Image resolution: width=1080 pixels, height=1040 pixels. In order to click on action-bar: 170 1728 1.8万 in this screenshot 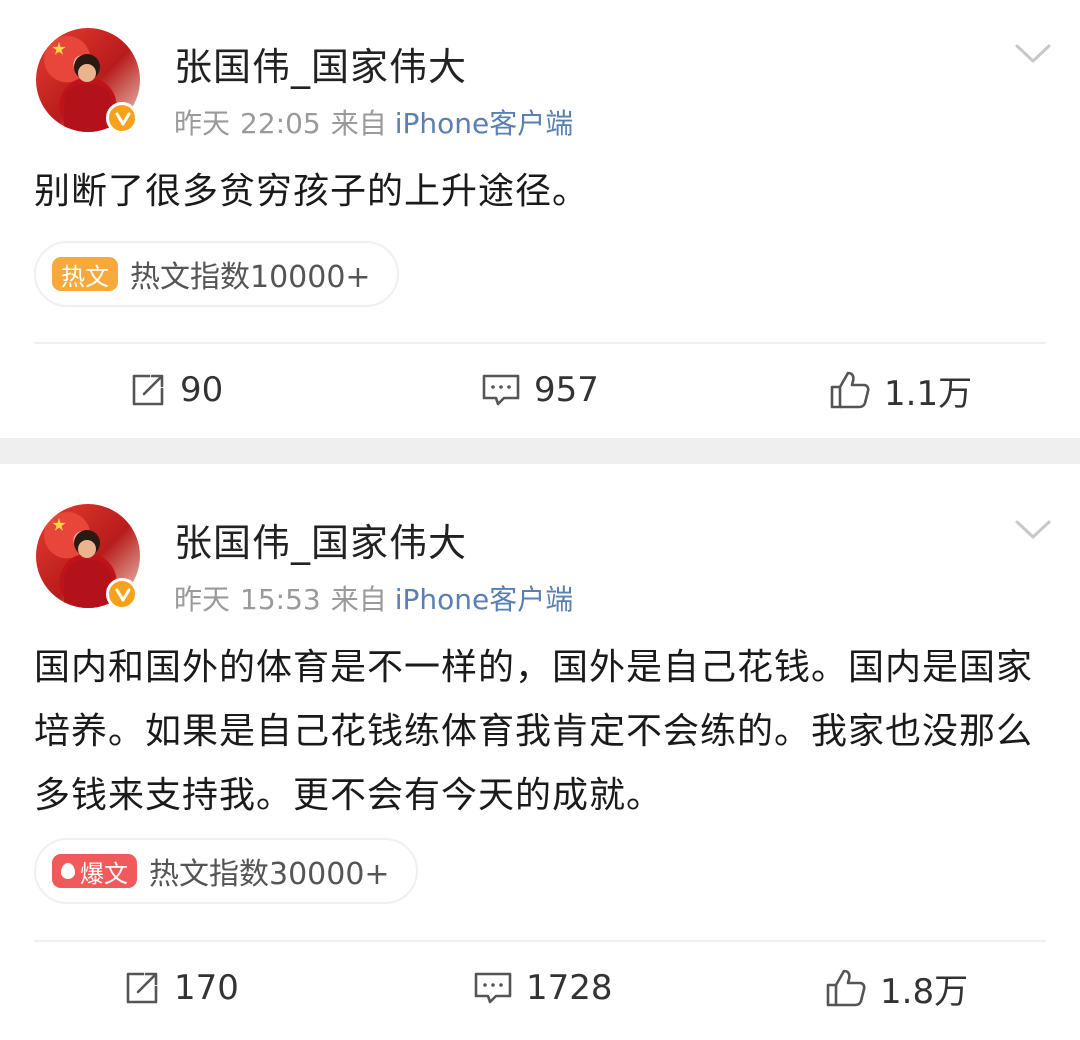, I will do `click(540, 988)`.